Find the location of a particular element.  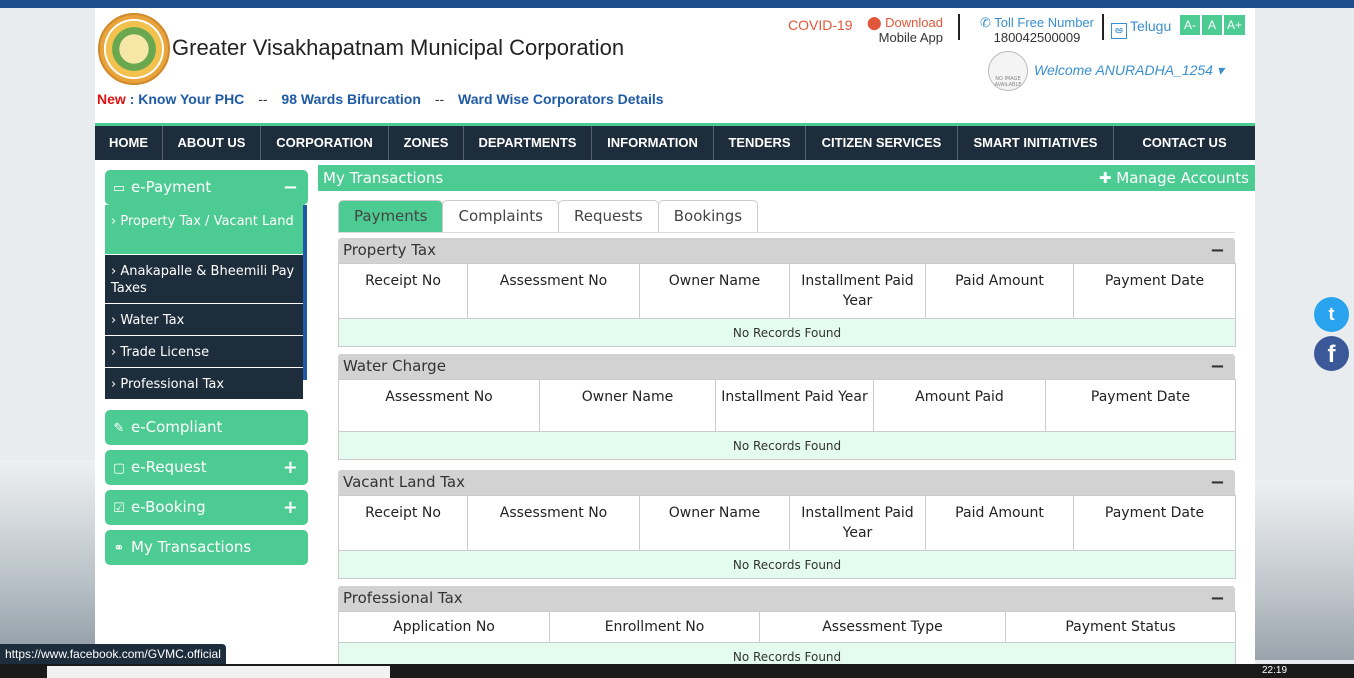

nav-departments: DEPARTMENTS is located at coordinates (528, 143).